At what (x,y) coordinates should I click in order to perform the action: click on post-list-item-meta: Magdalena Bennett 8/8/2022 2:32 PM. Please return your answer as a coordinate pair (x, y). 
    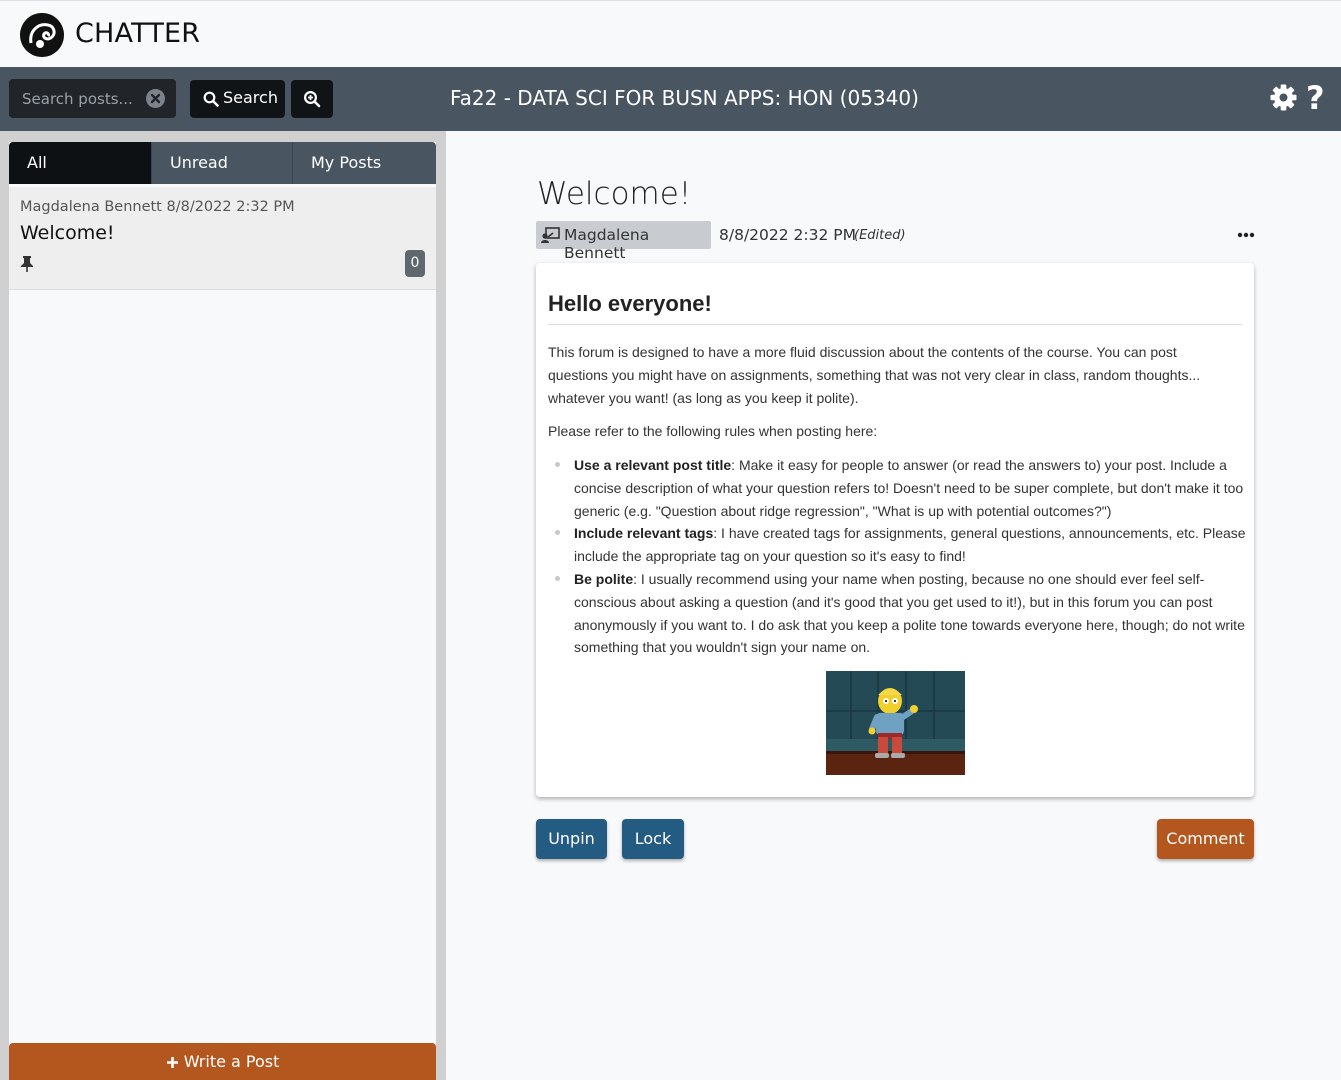
    Looking at the image, I should click on (157, 207).